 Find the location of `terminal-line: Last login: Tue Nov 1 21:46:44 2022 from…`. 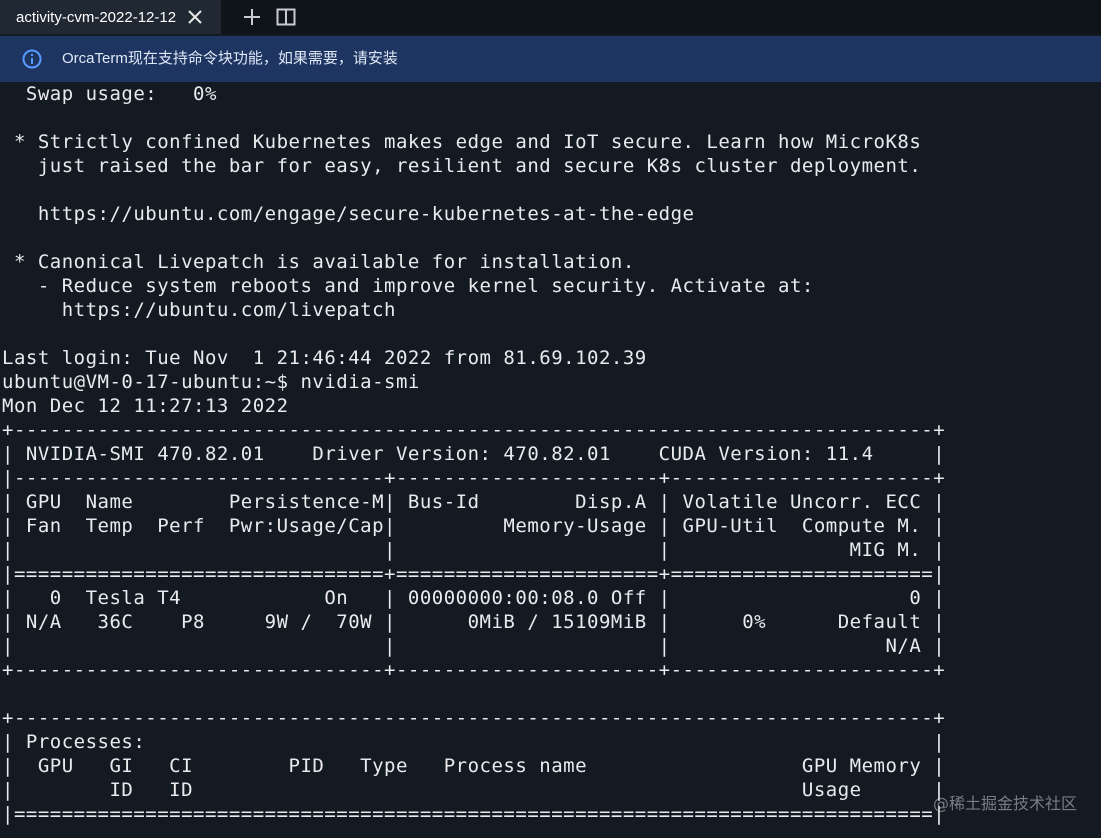

terminal-line: Last login: Tue Nov 1 21:46:44 2022 from… is located at coordinates (324, 358).